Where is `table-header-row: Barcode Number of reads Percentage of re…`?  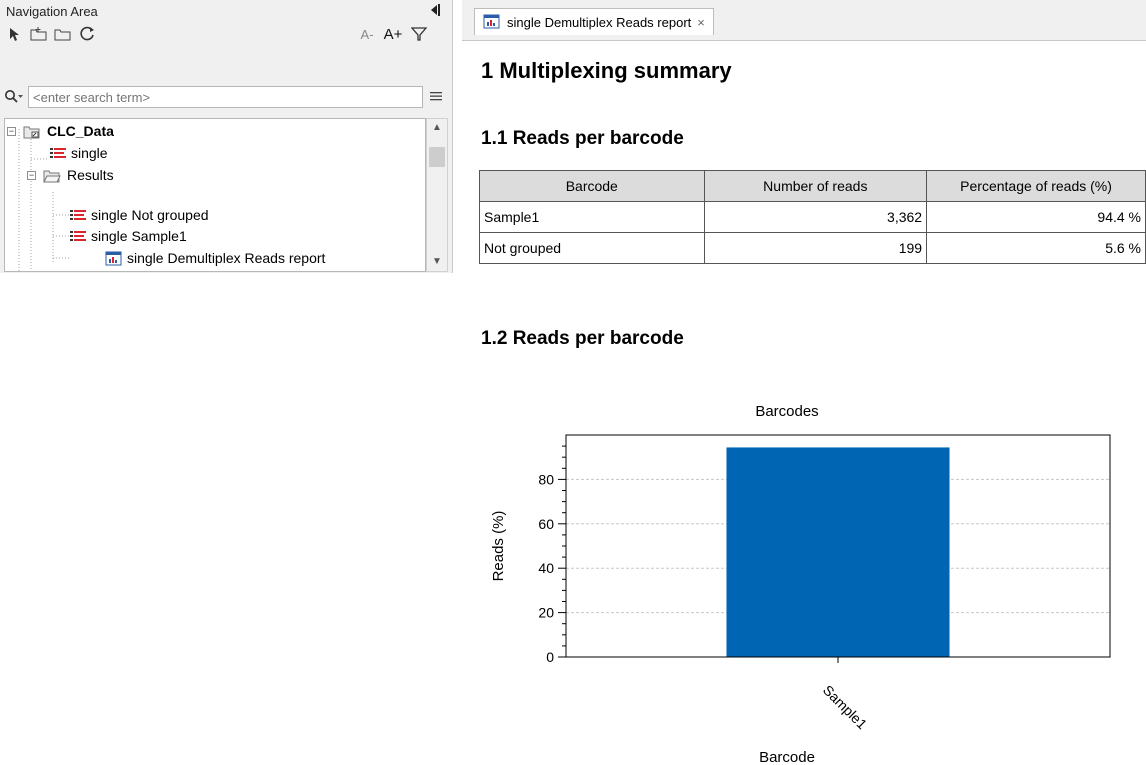
table-header-row: Barcode Number of reads Percentage of re… is located at coordinates (812, 186).